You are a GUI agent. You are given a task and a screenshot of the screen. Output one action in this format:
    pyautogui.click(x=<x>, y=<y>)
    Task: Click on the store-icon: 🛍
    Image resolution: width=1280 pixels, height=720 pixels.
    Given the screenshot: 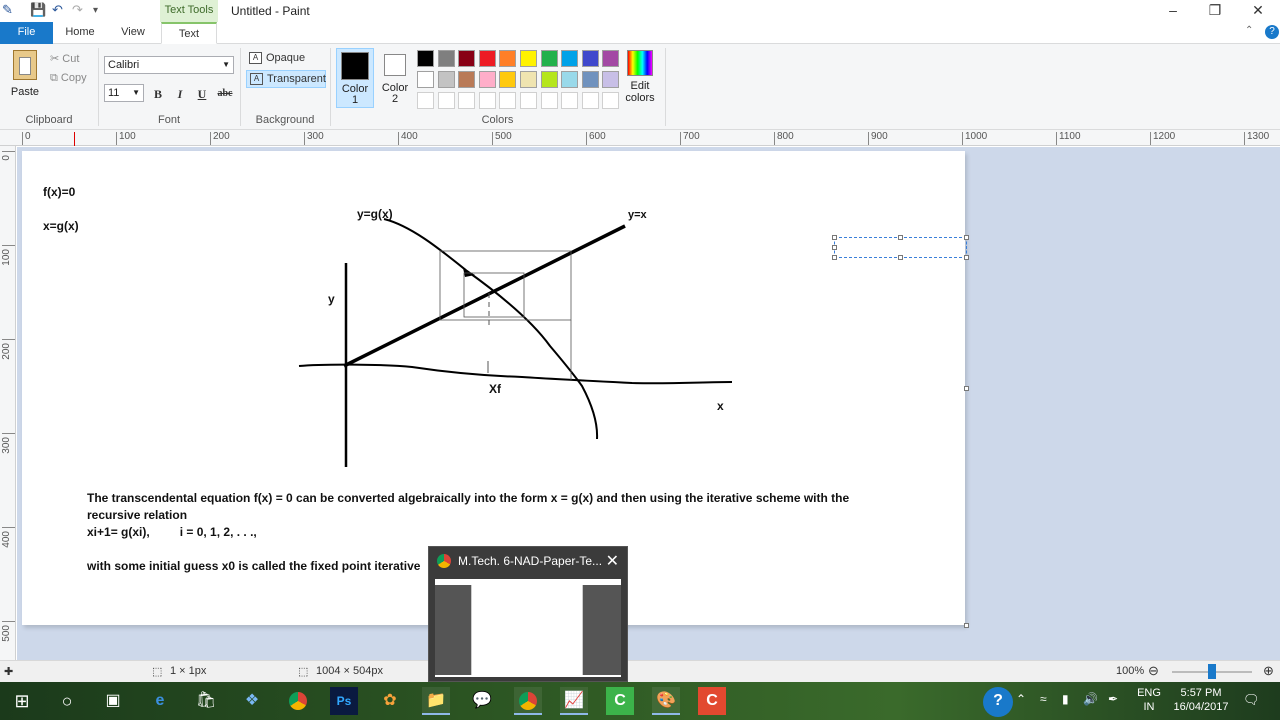 What is the action you would take?
    pyautogui.click(x=206, y=701)
    